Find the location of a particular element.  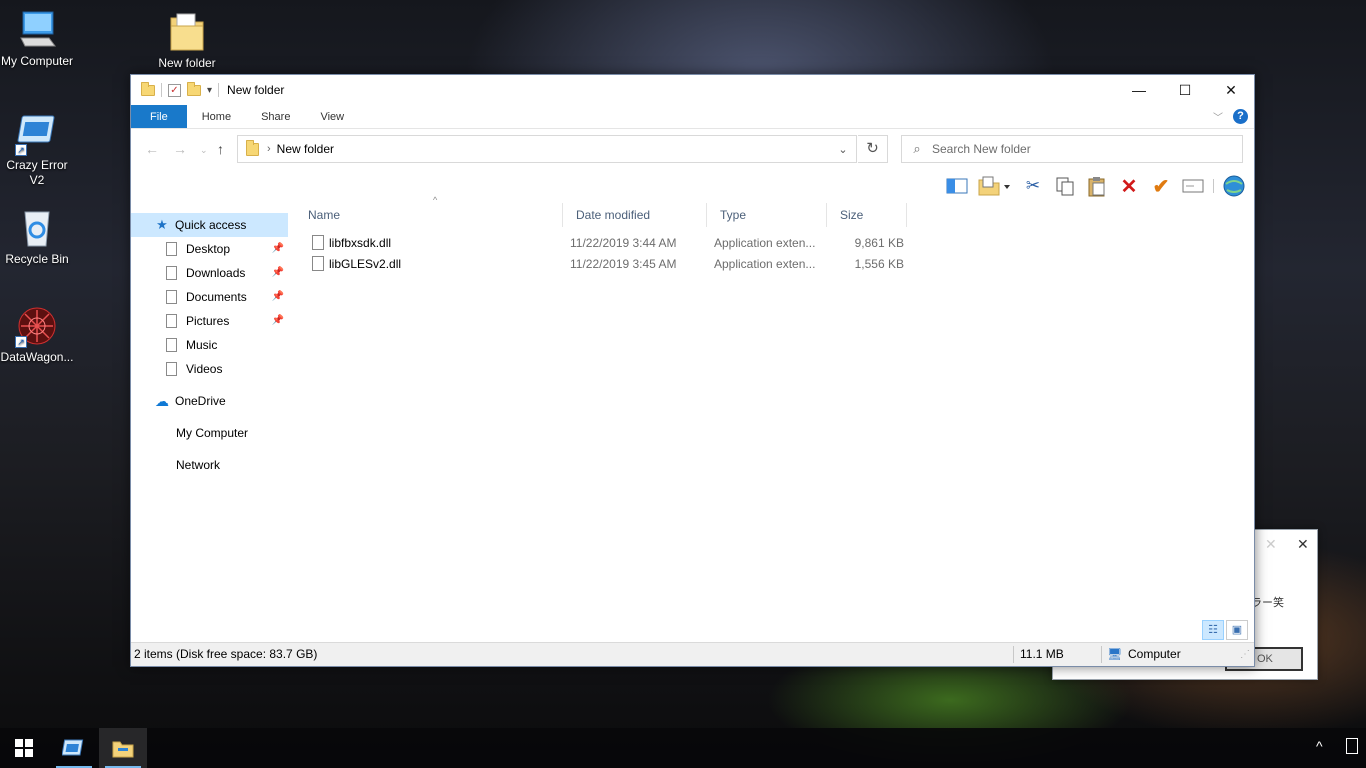

forward-arrow-icon: → is located at coordinates (180, 149).